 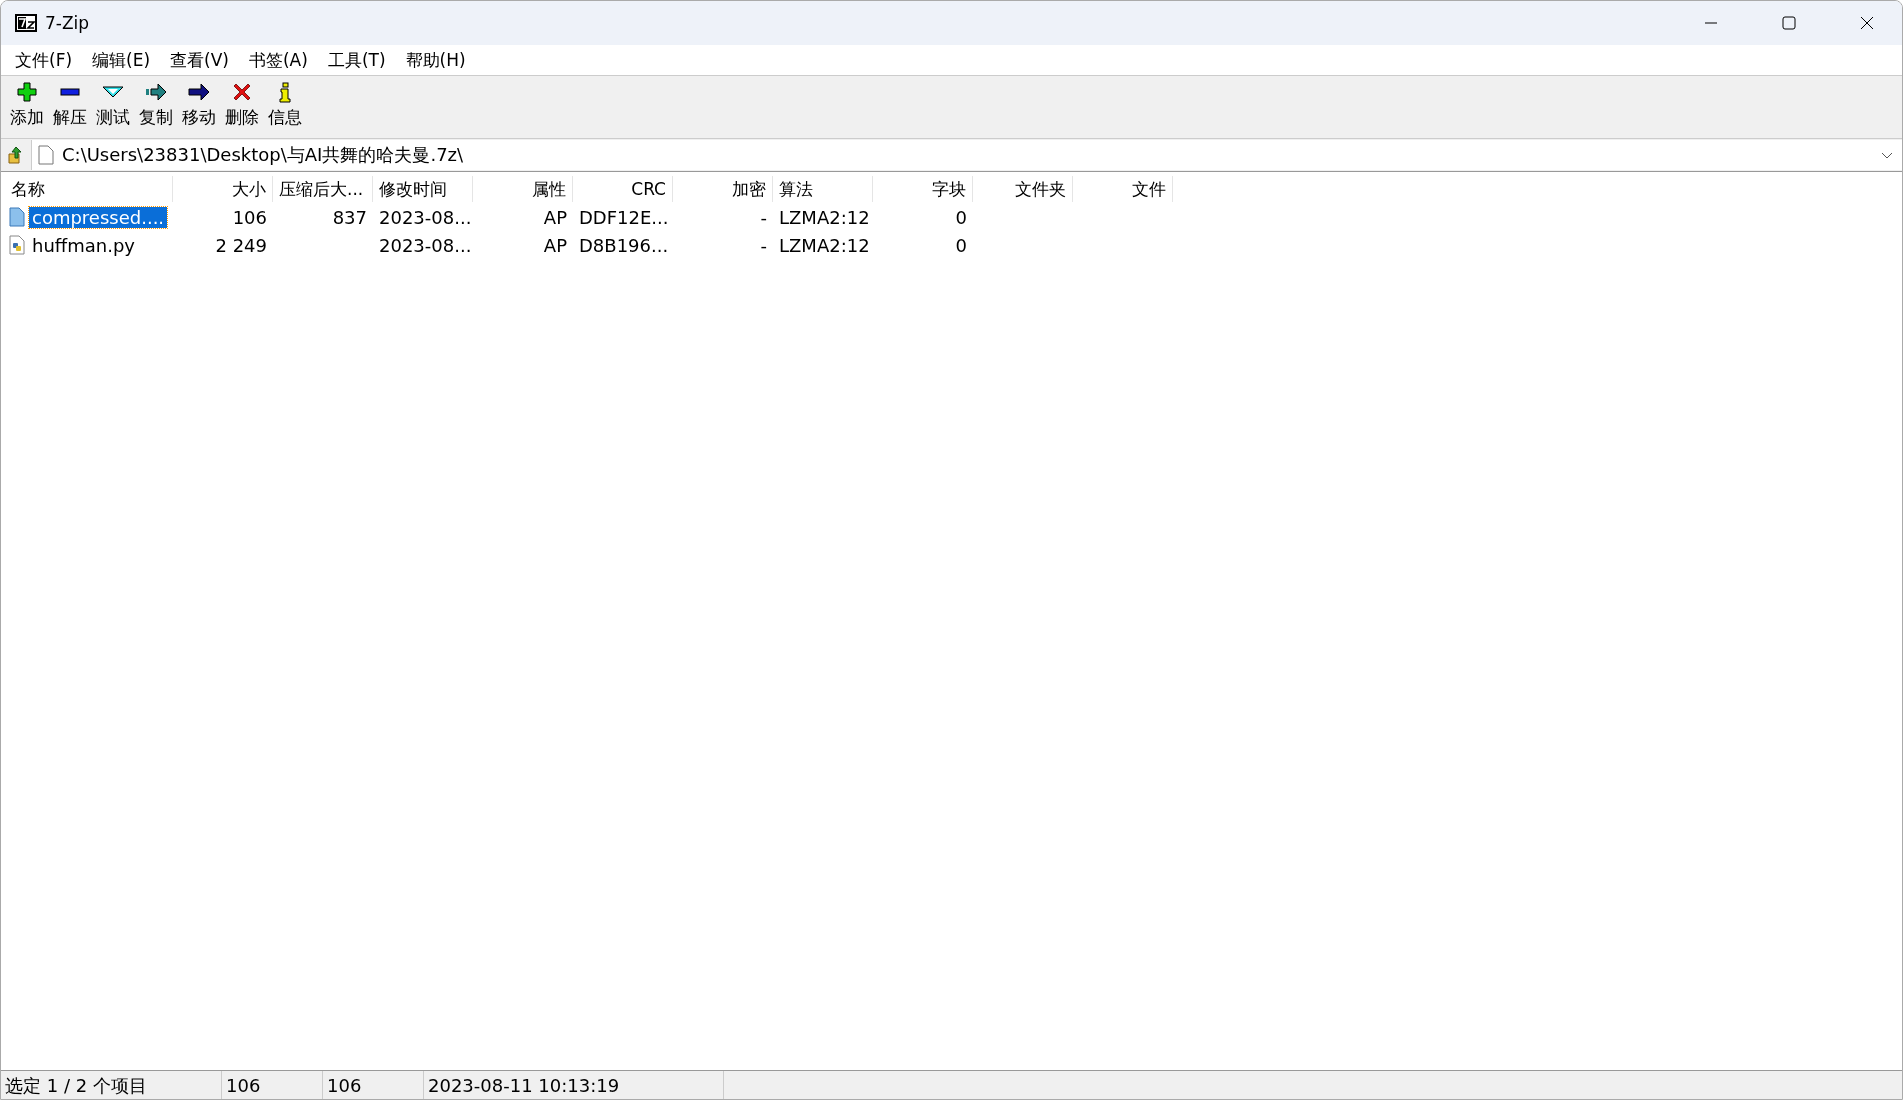 I want to click on menu-item: 工具(T), so click(x=356, y=60).